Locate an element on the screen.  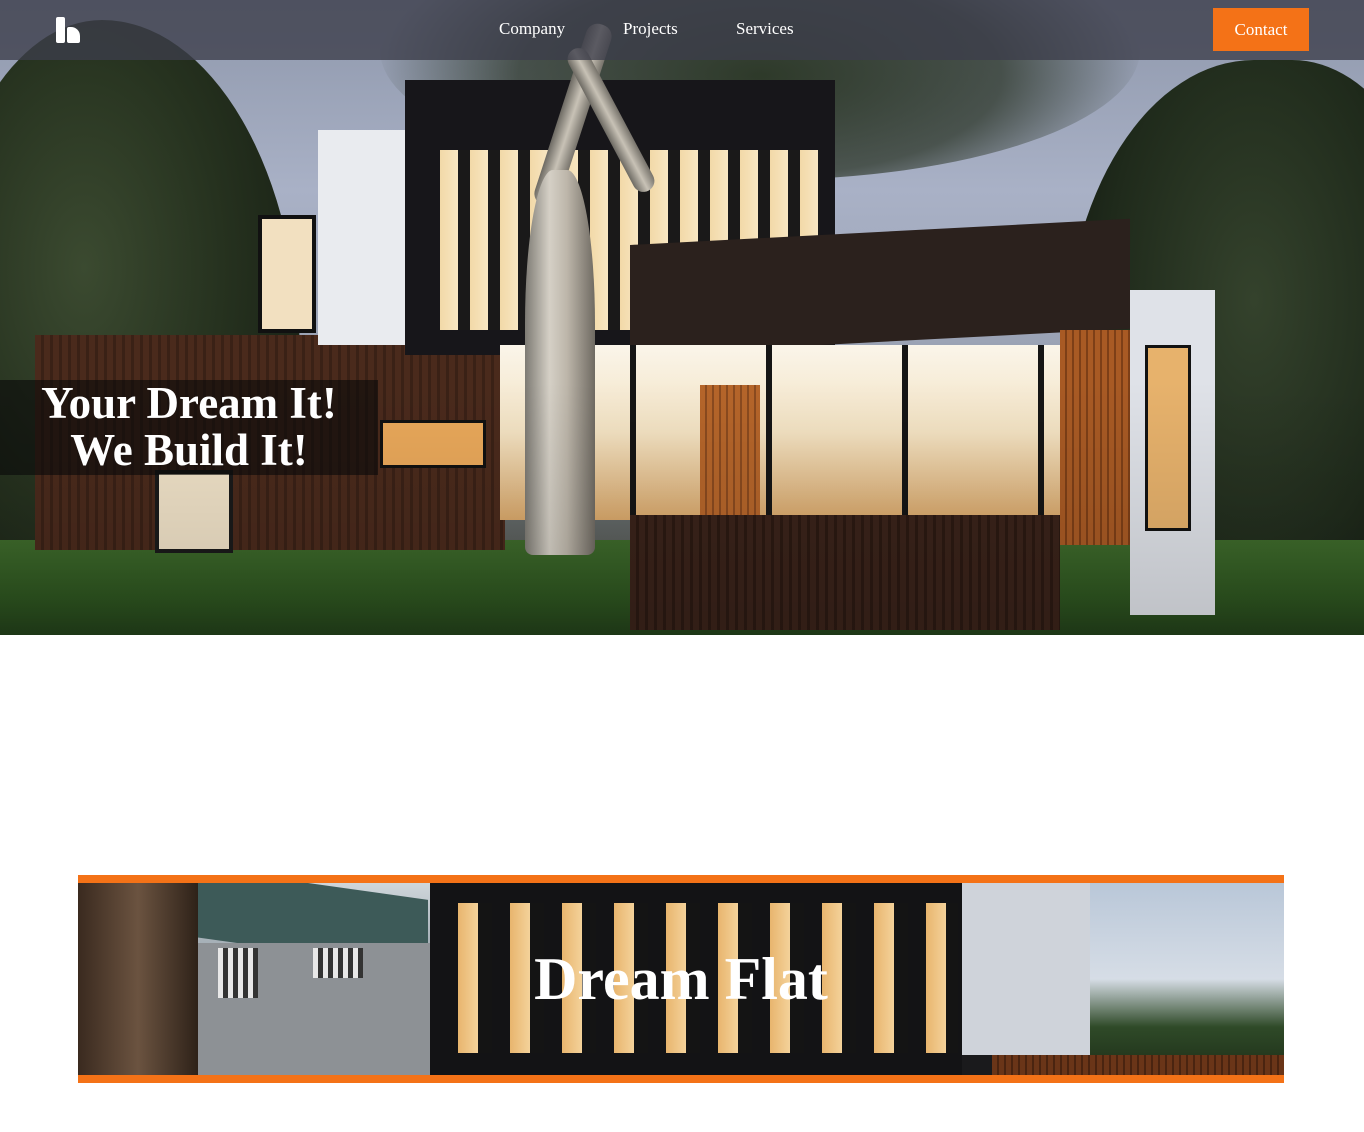
banner-image: Dream Flat is located at coordinates (681, 979).